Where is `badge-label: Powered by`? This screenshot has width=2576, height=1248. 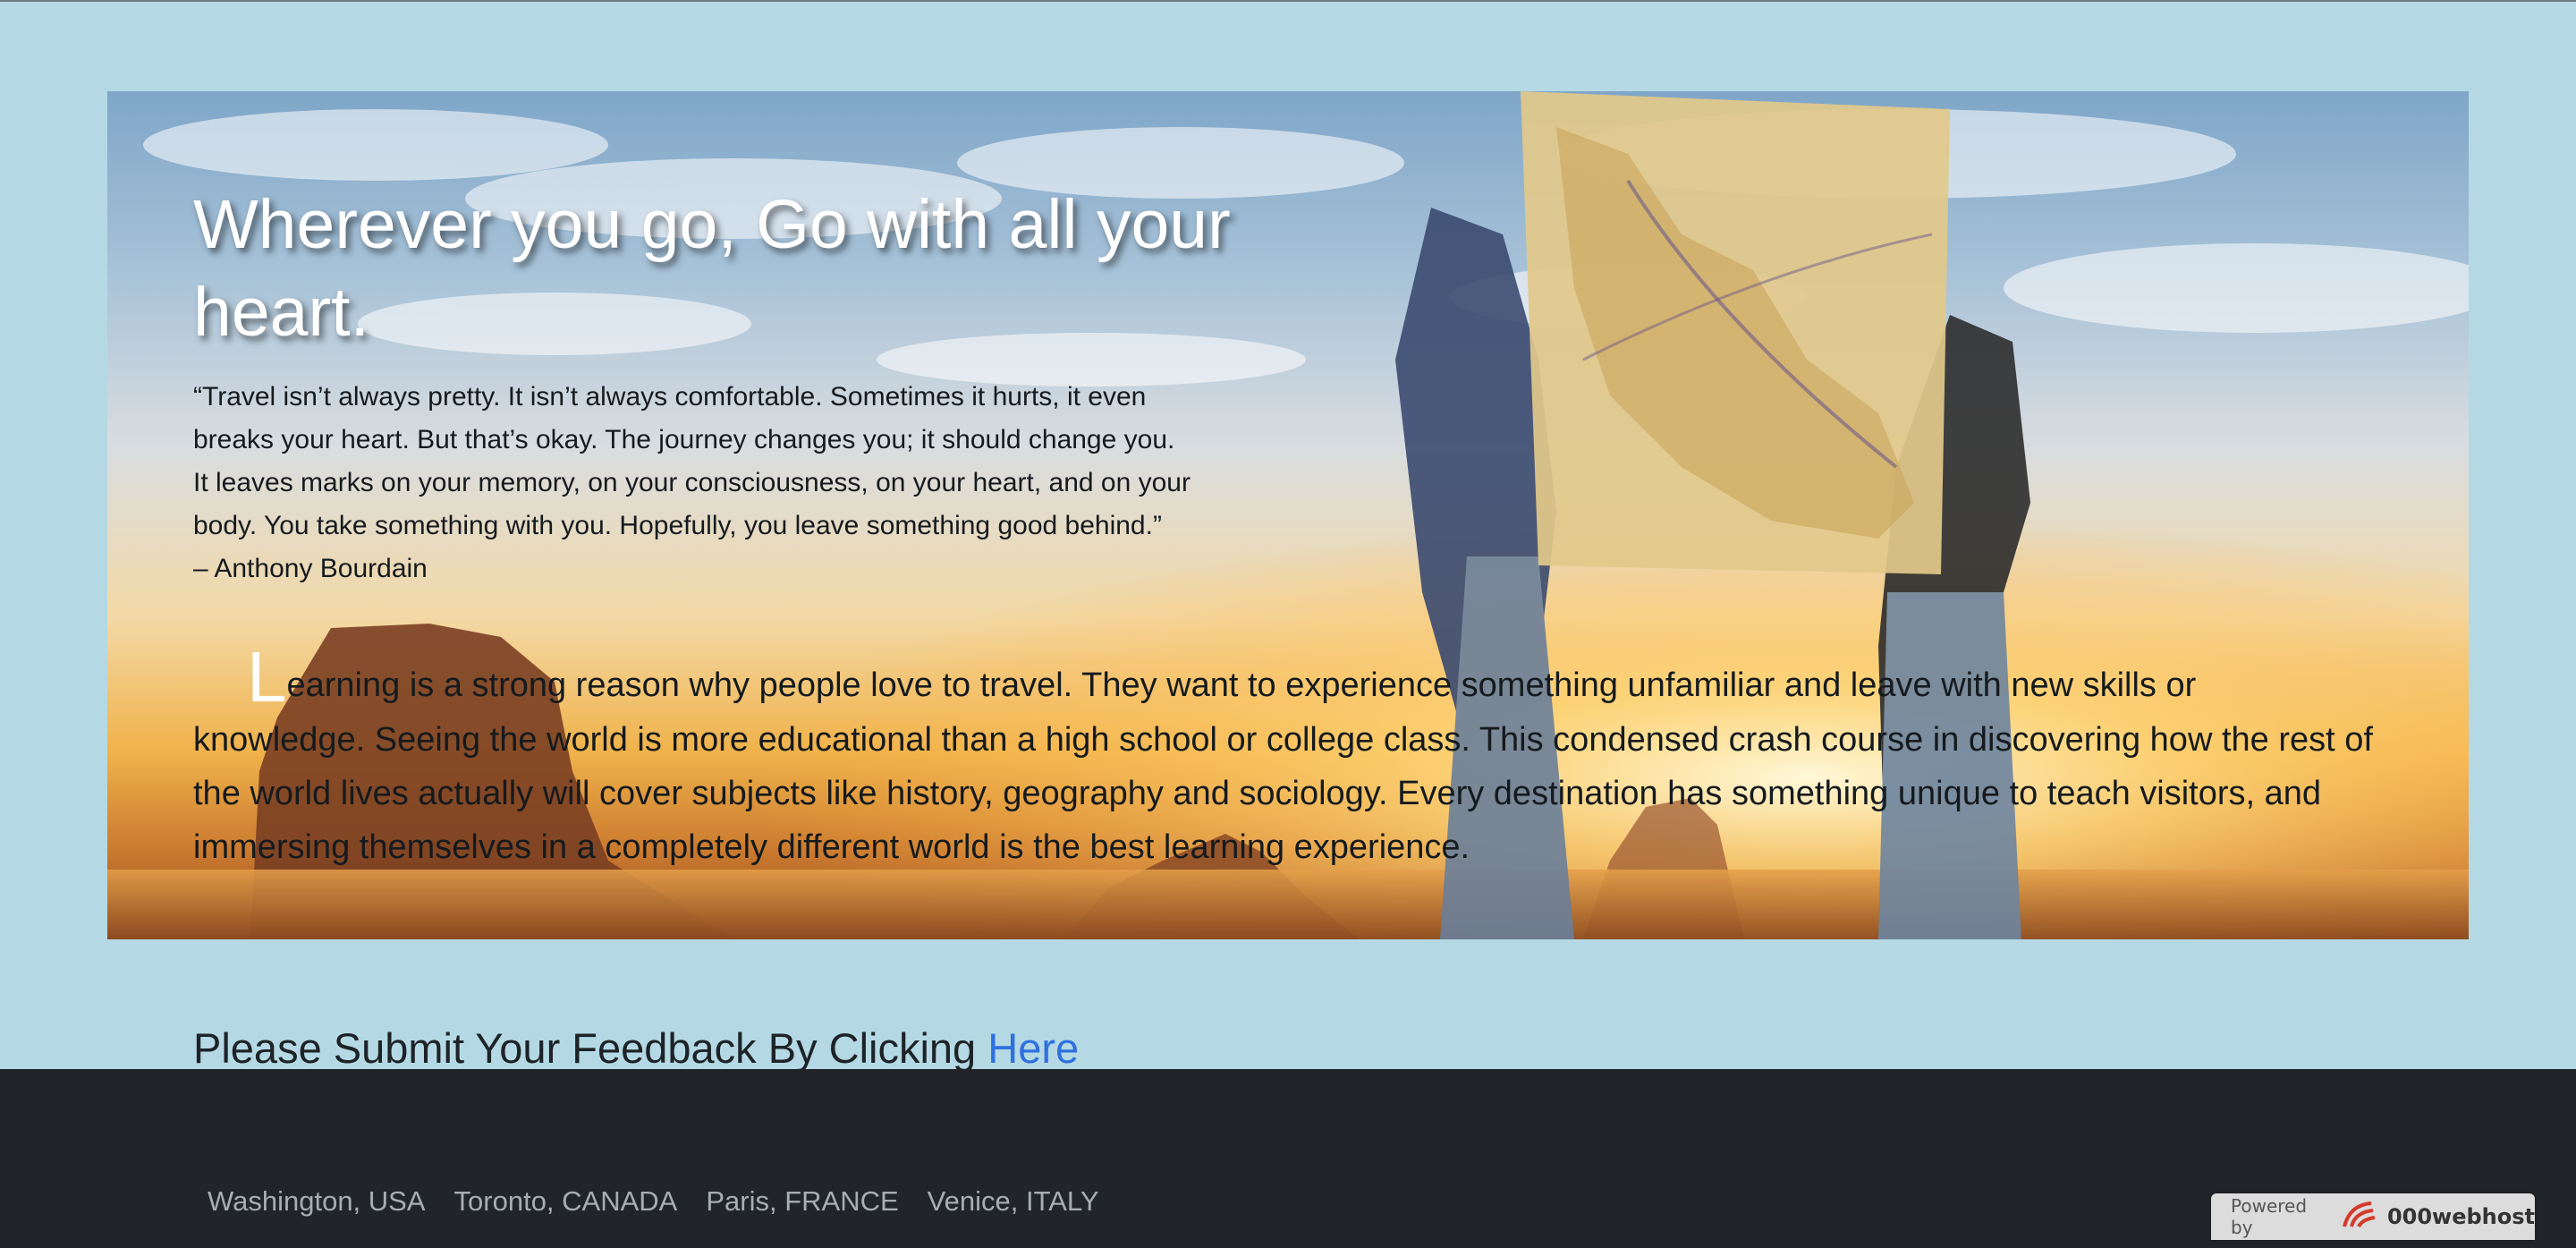 badge-label: Powered by is located at coordinates (2269, 1216).